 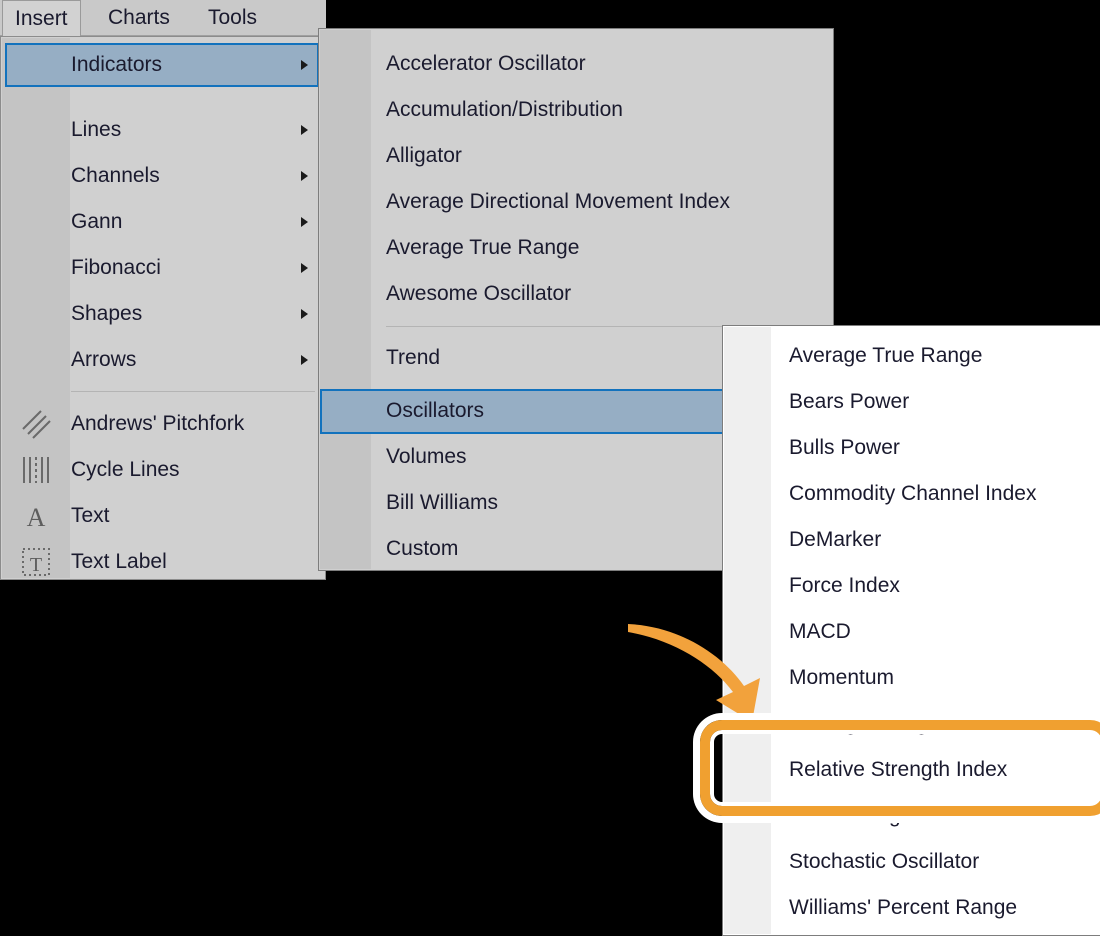 I want to click on menu-item-osc-demarker: DeMarker, so click(x=835, y=540).